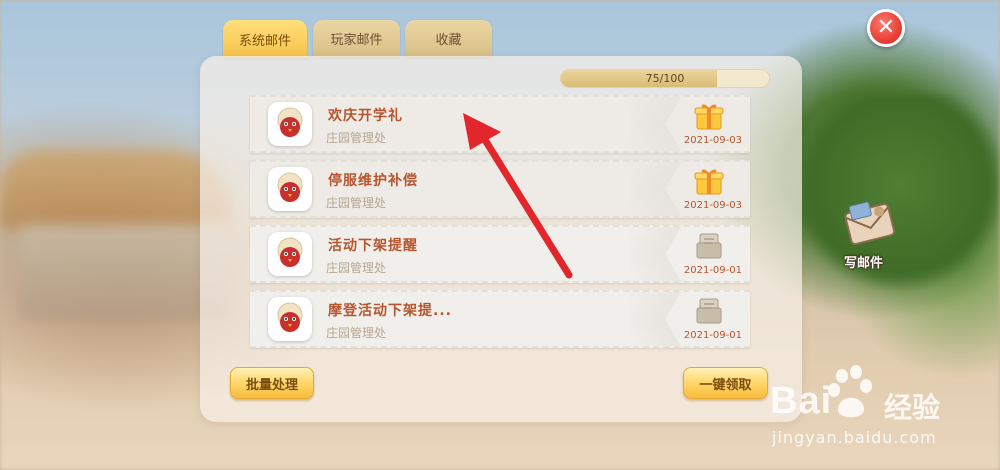 The height and width of the screenshot is (470, 1000). What do you see at coordinates (373, 246) in the screenshot?
I see `mail-title: 活动下架提醒` at bounding box center [373, 246].